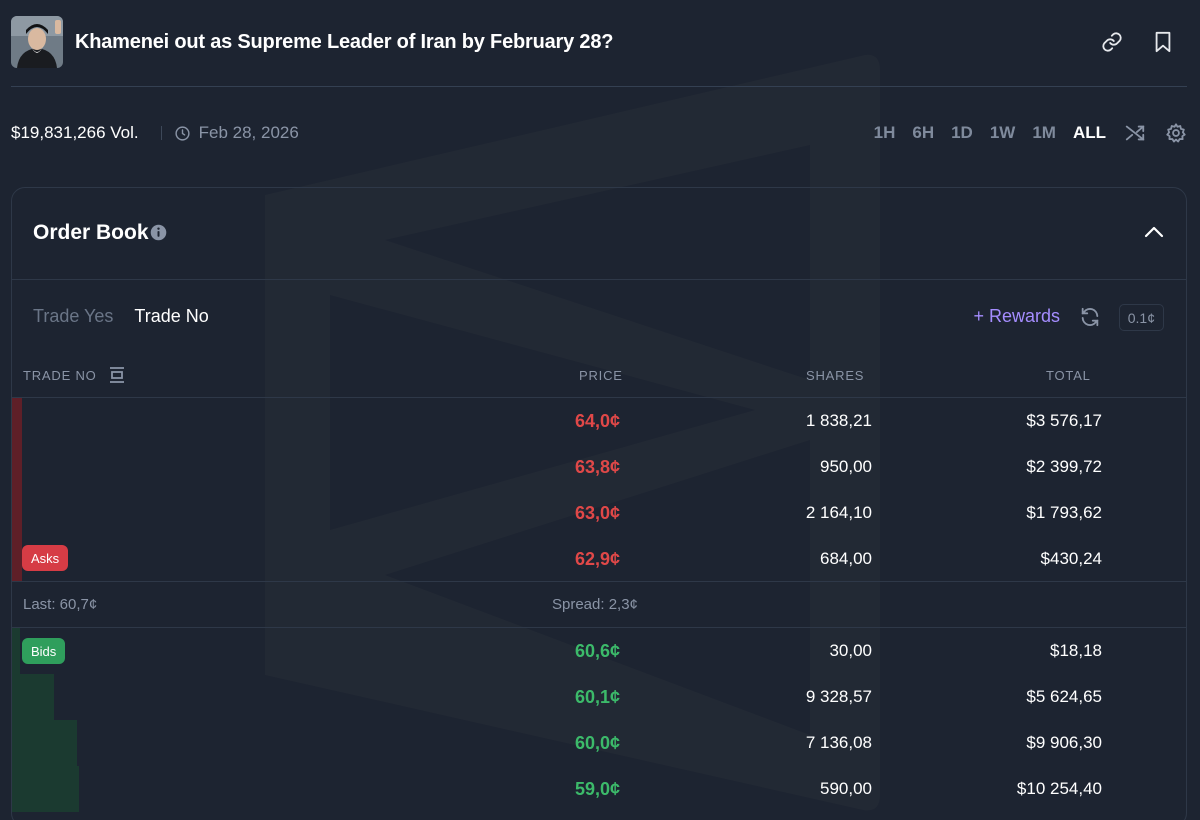 The width and height of the screenshot is (1200, 820). Describe the element at coordinates (1076, 650) in the screenshot. I see `bid-total: $18,18` at that location.